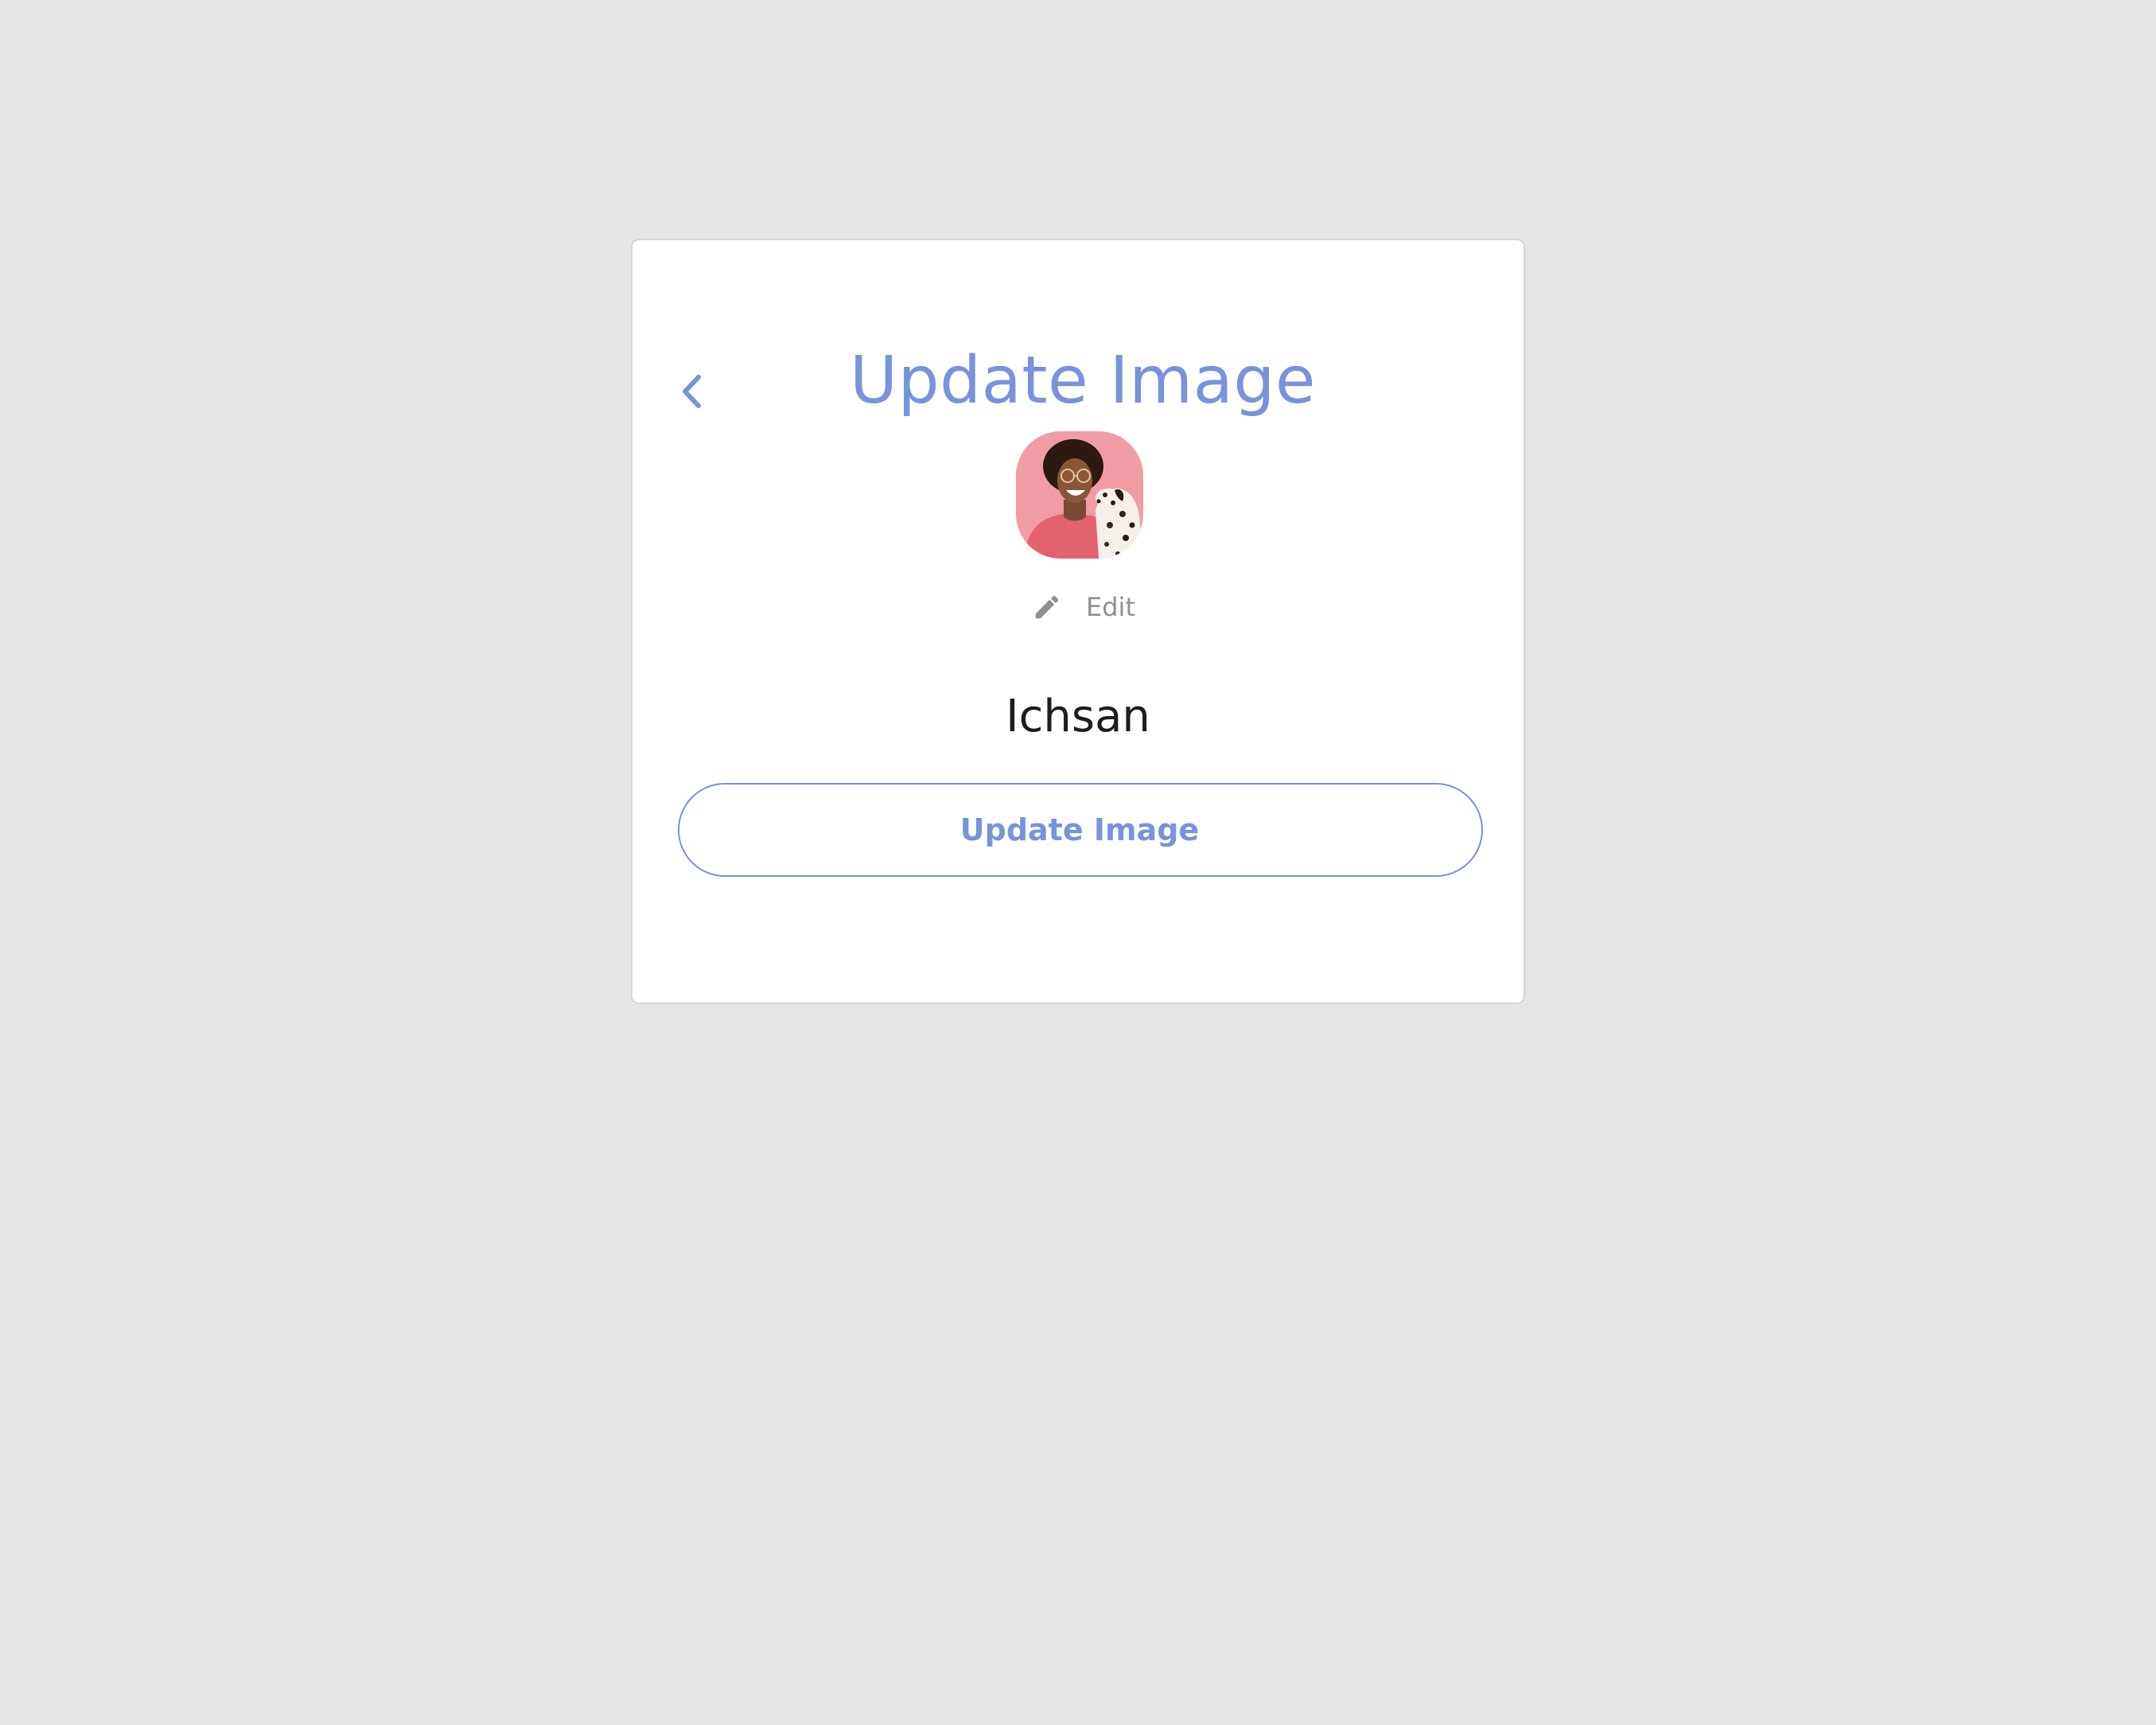 The height and width of the screenshot is (1725, 2156). Describe the element at coordinates (1078, 607) in the screenshot. I see `edit-image-control: Edit` at that location.